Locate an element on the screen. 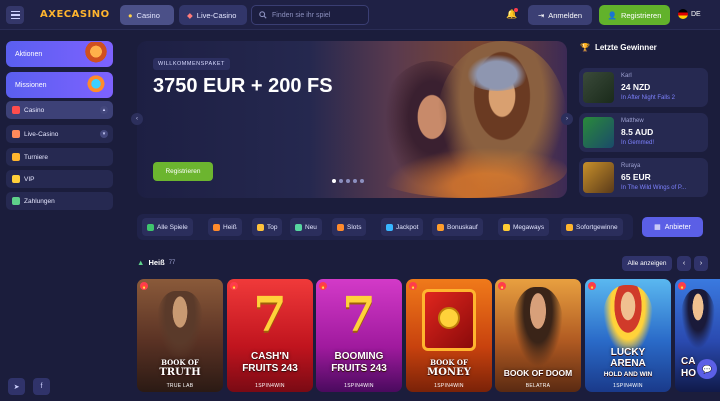 Image resolution: width=720 pixels, height=401 pixels. language-selector: DE is located at coordinates (689, 14).